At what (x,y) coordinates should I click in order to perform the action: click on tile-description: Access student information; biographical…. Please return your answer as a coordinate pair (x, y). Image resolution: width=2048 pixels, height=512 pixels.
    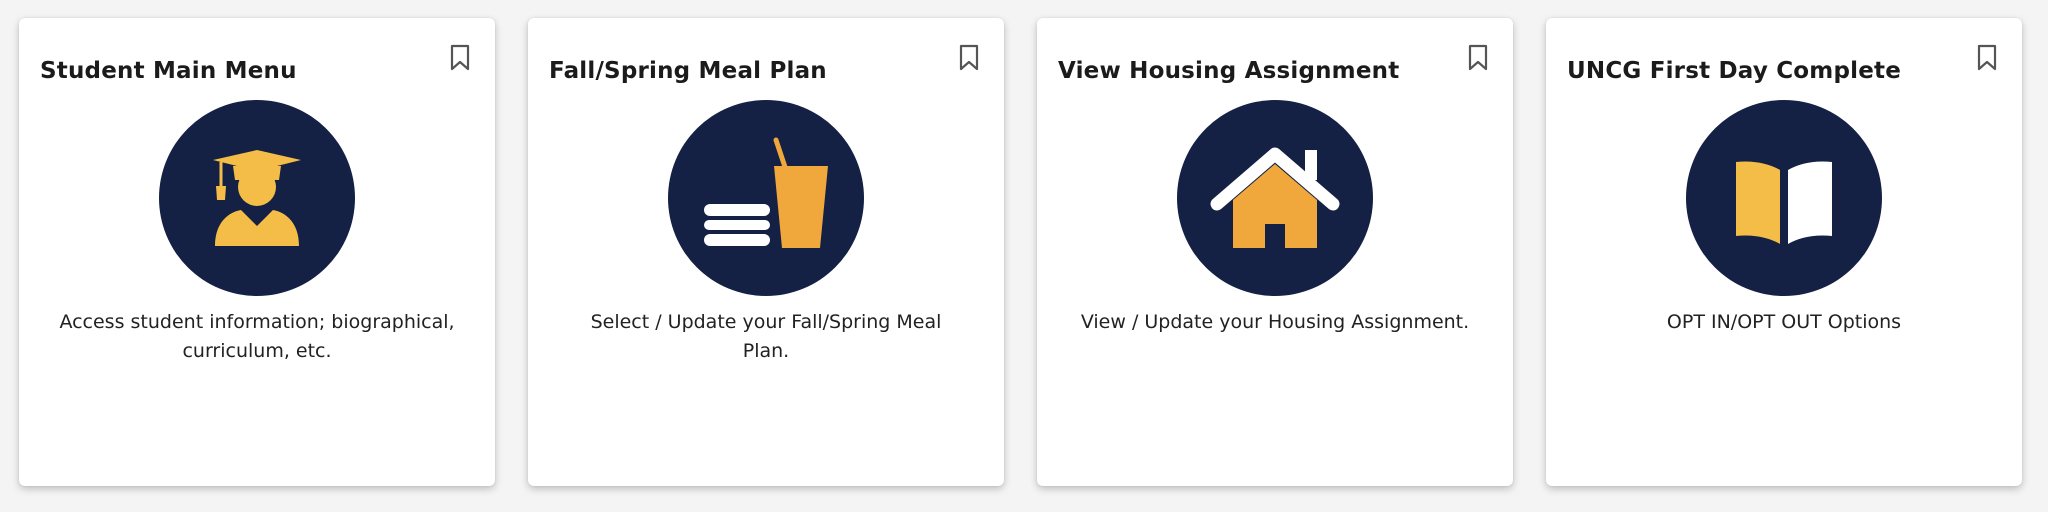
    Looking at the image, I should click on (257, 336).